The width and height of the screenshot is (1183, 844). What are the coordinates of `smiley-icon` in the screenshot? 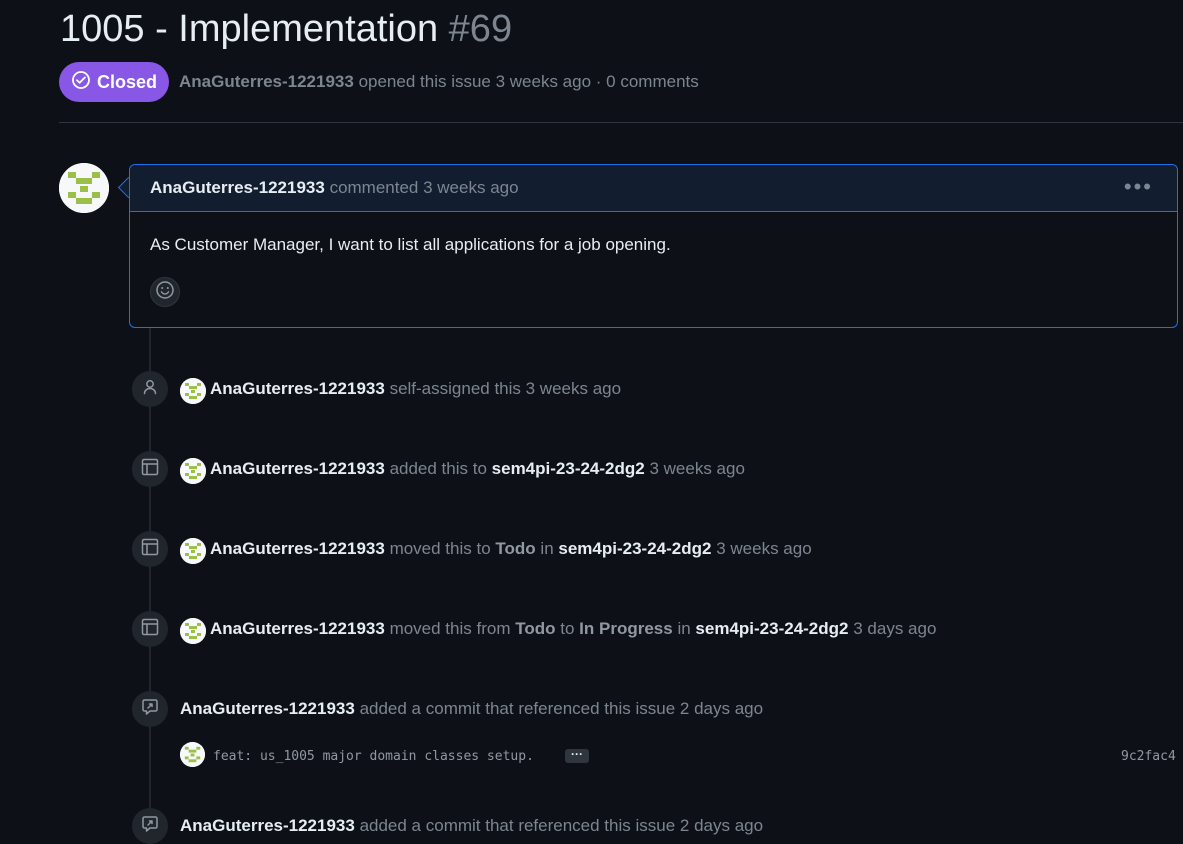 It's located at (165, 292).